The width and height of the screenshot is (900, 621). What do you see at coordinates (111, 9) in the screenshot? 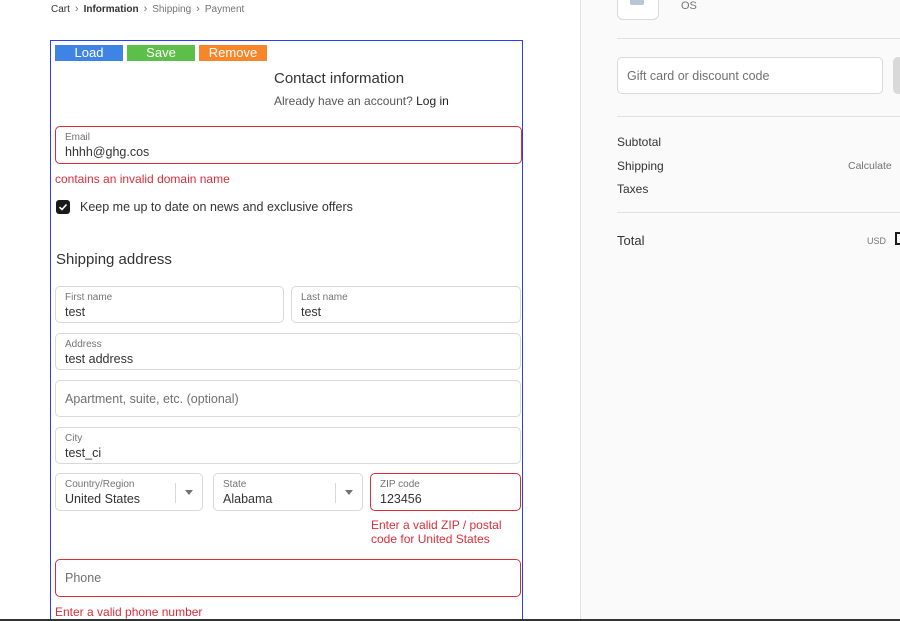
I see `breadcrumb-information: Information` at bounding box center [111, 9].